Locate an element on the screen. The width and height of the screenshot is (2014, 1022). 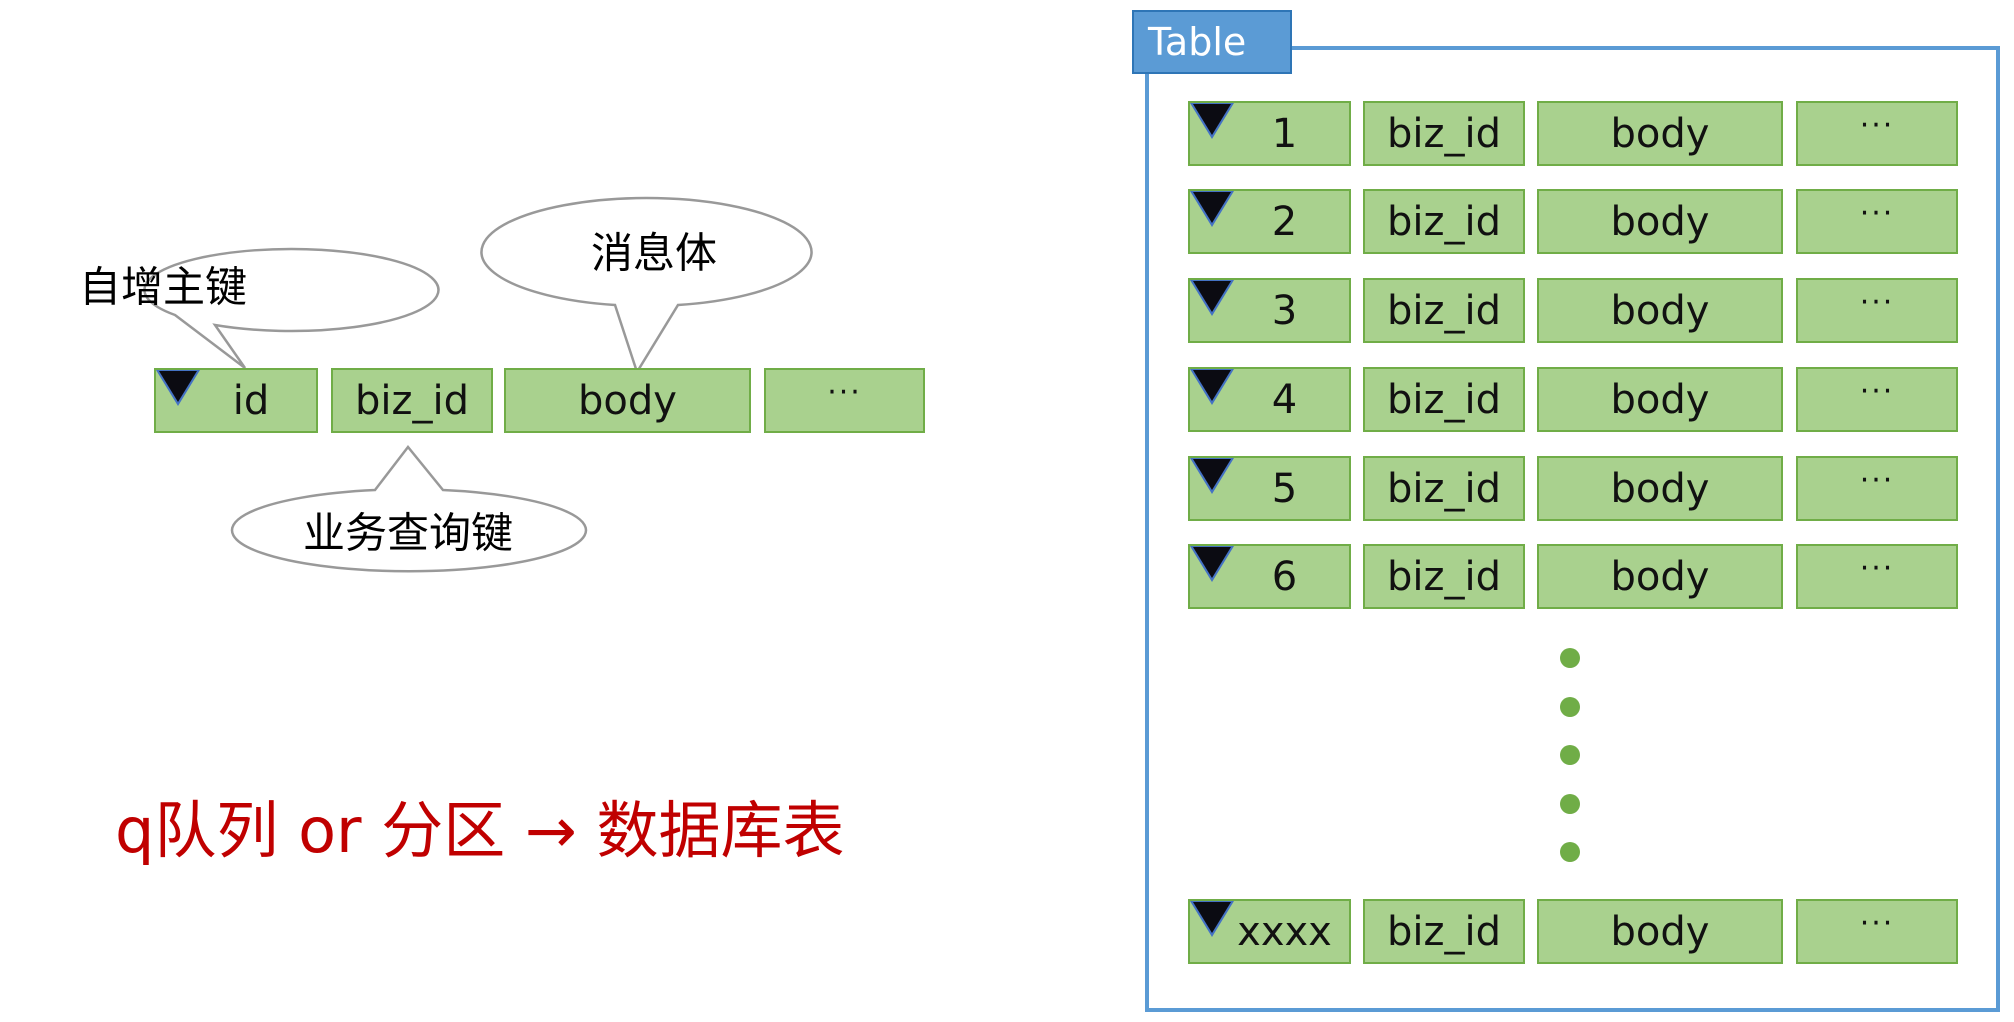
table-id-label: 5 is located at coordinates (1284, 488).